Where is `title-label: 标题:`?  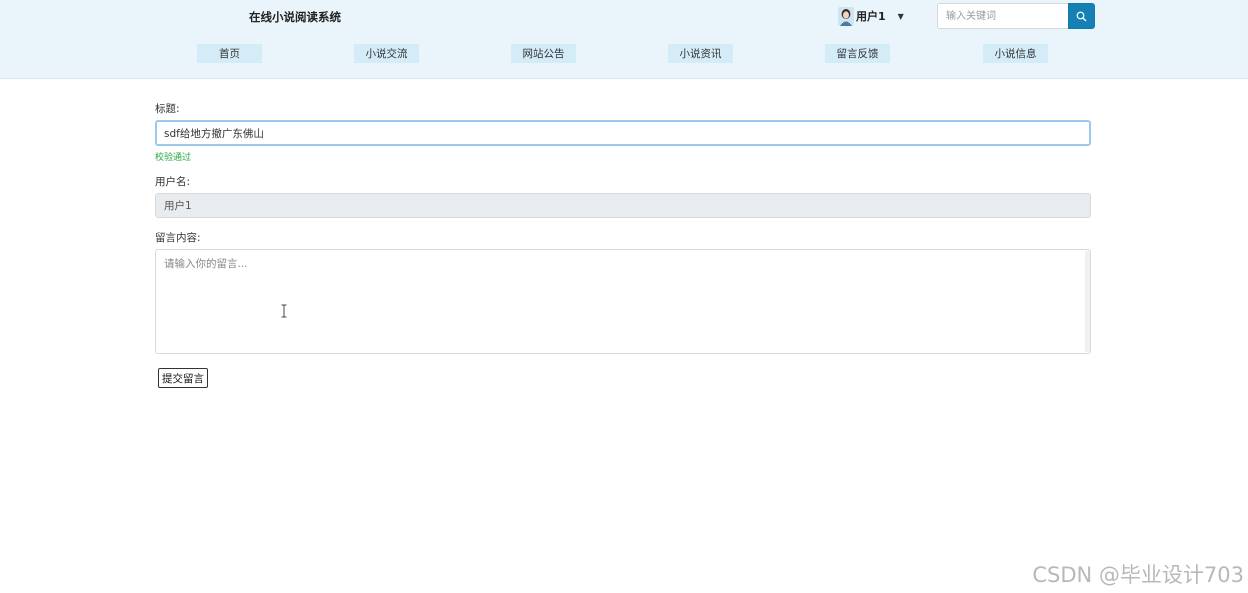 title-label: 标题: is located at coordinates (167, 109).